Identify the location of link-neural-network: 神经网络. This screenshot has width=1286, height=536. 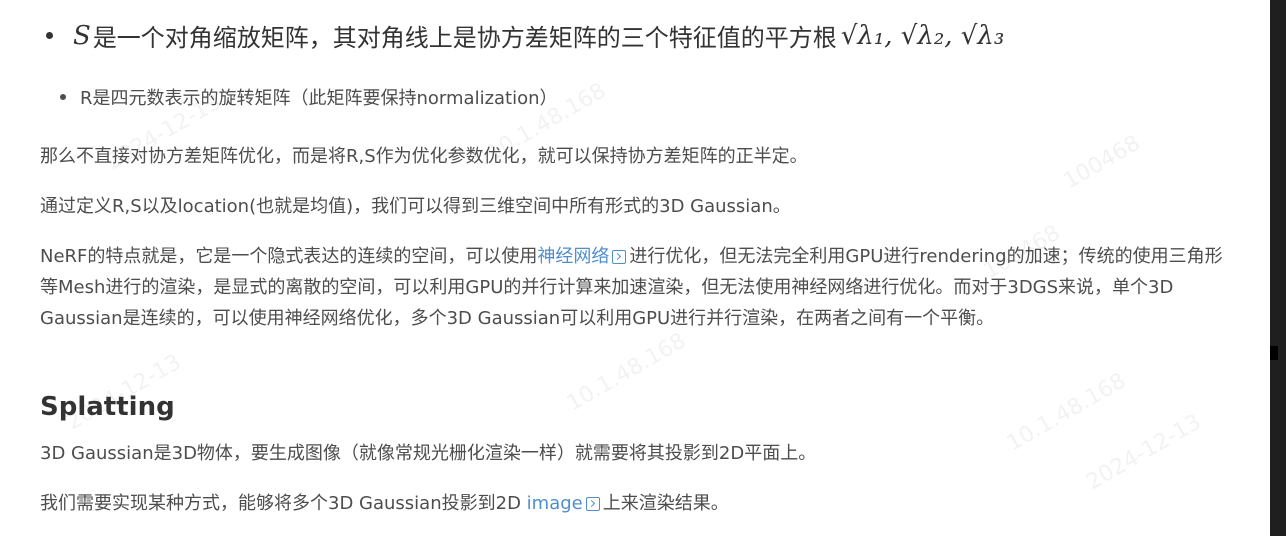
(573, 256).